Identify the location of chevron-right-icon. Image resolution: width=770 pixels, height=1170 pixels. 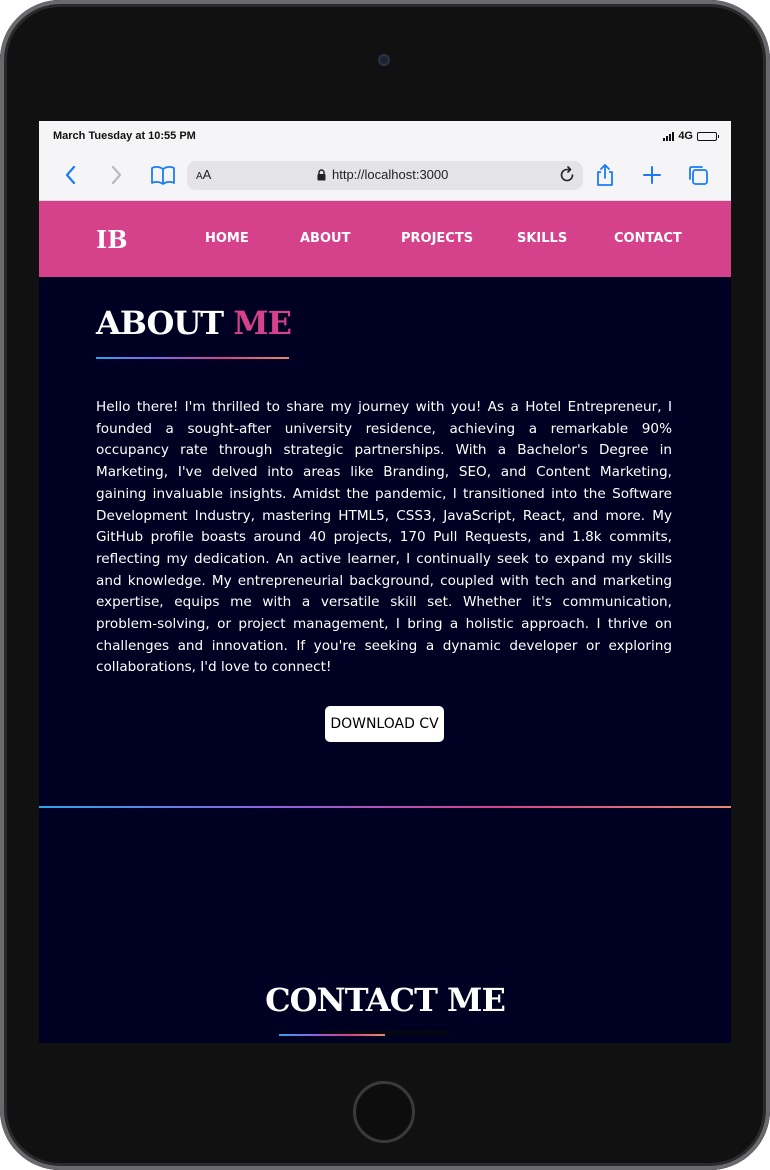
(116, 175).